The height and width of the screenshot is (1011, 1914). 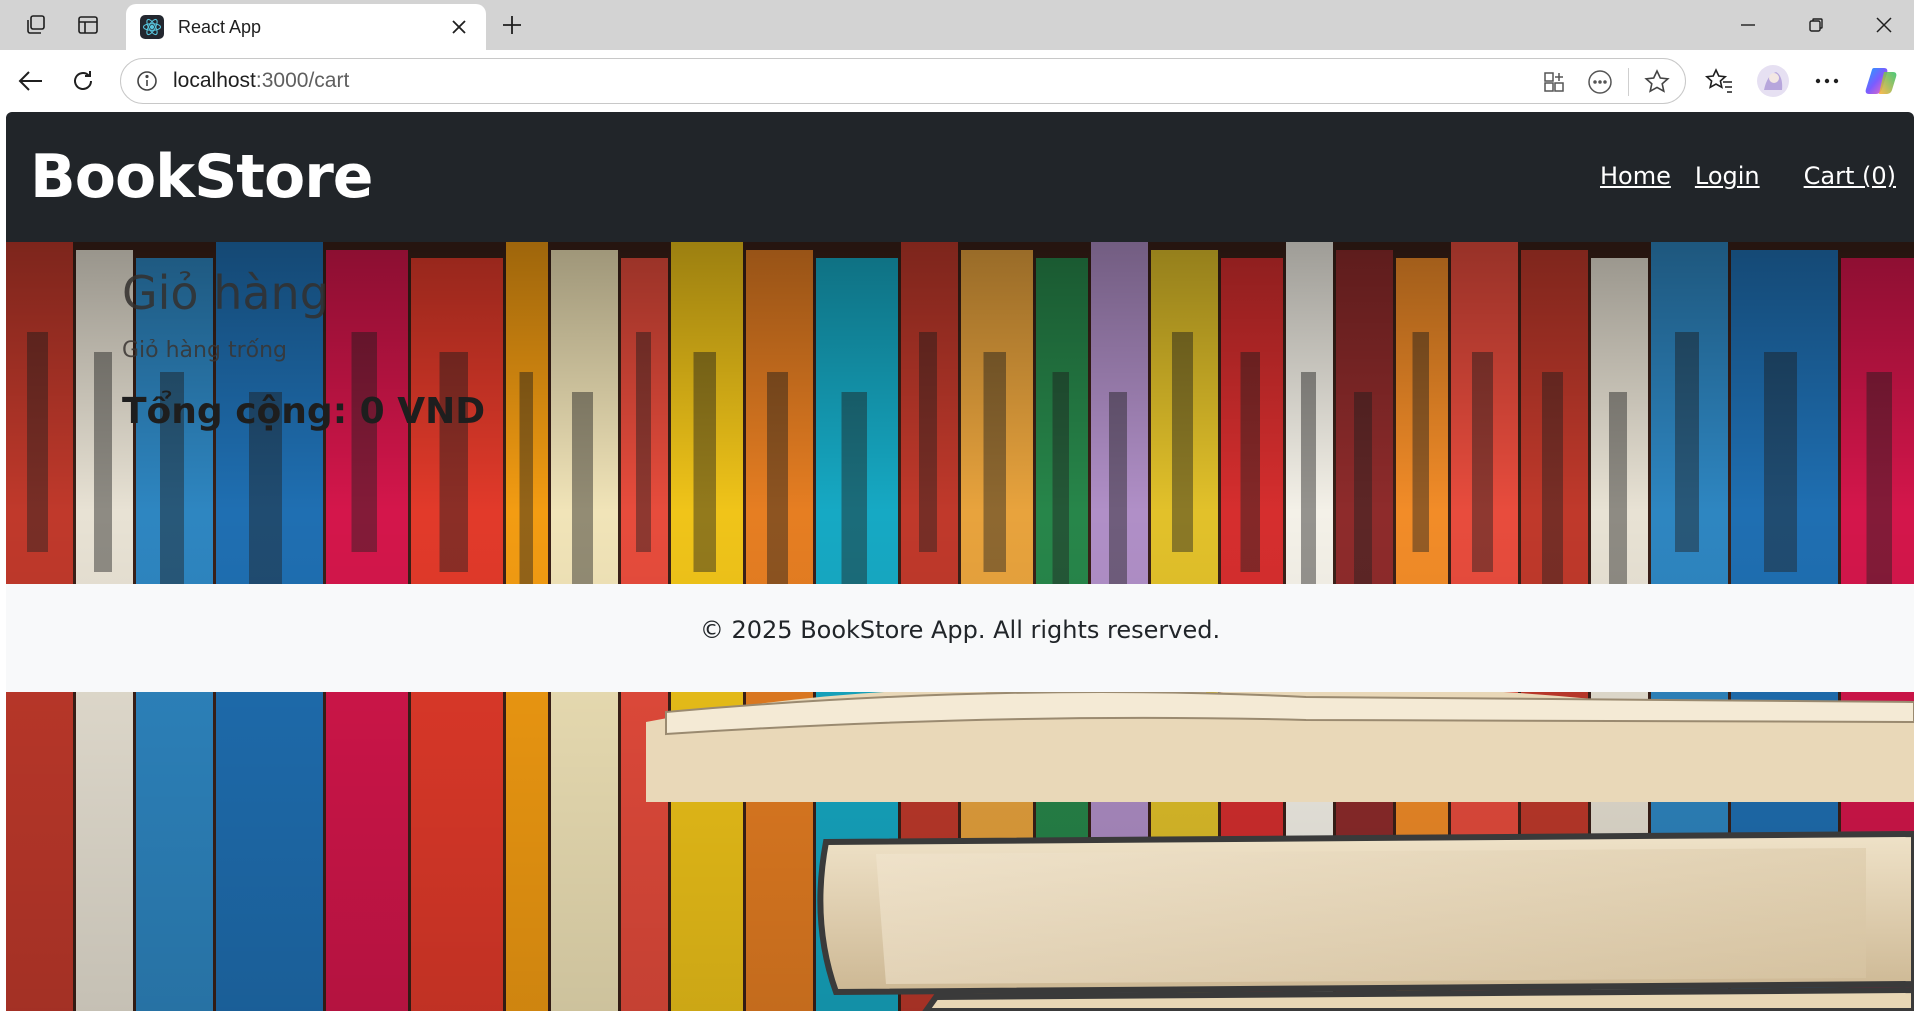 I want to click on cart-title: Giỏ hàng, so click(x=225, y=293).